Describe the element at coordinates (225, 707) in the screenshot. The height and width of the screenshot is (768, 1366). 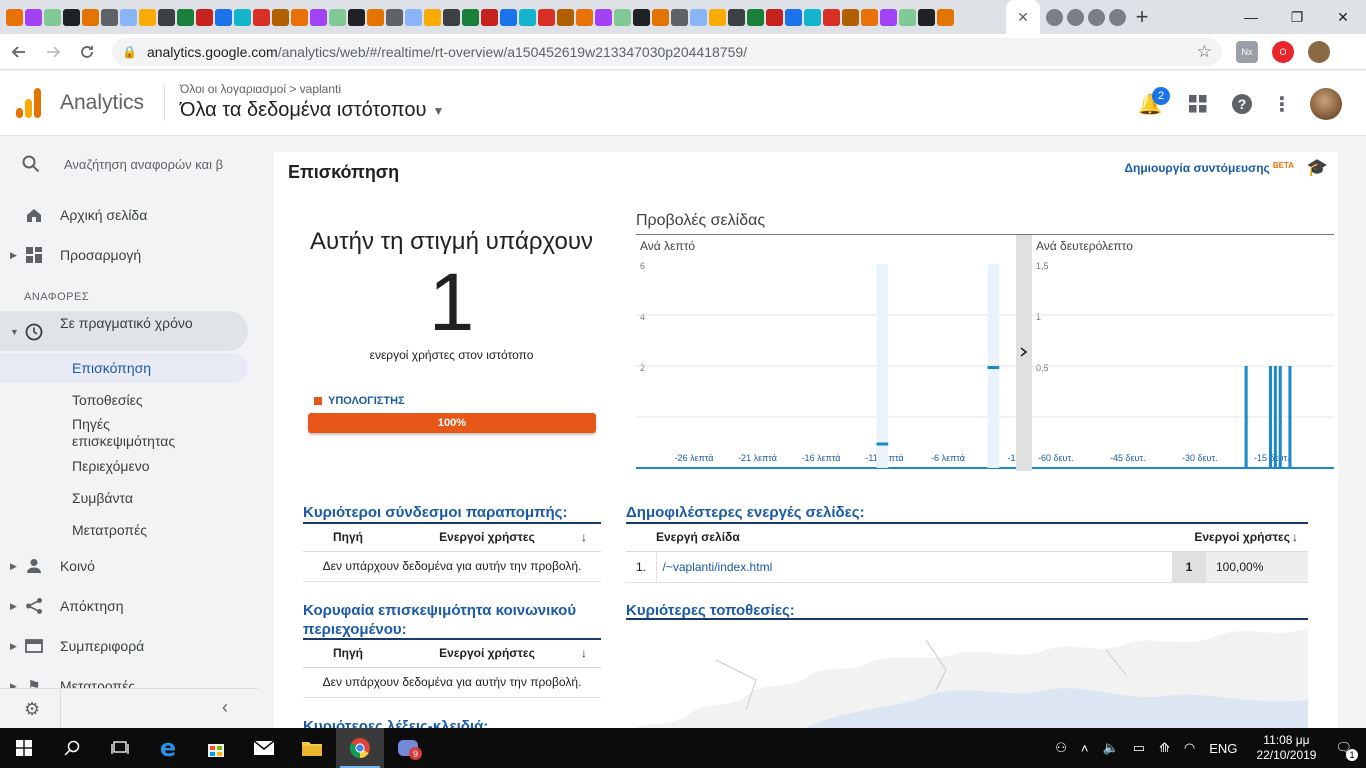
I see `collapse-sidebar-icon: ‹` at that location.